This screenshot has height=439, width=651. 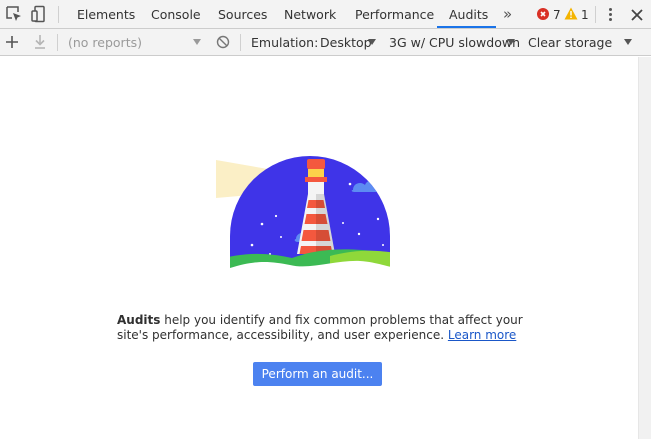 I want to click on device-select: Desktop, so click(x=346, y=42).